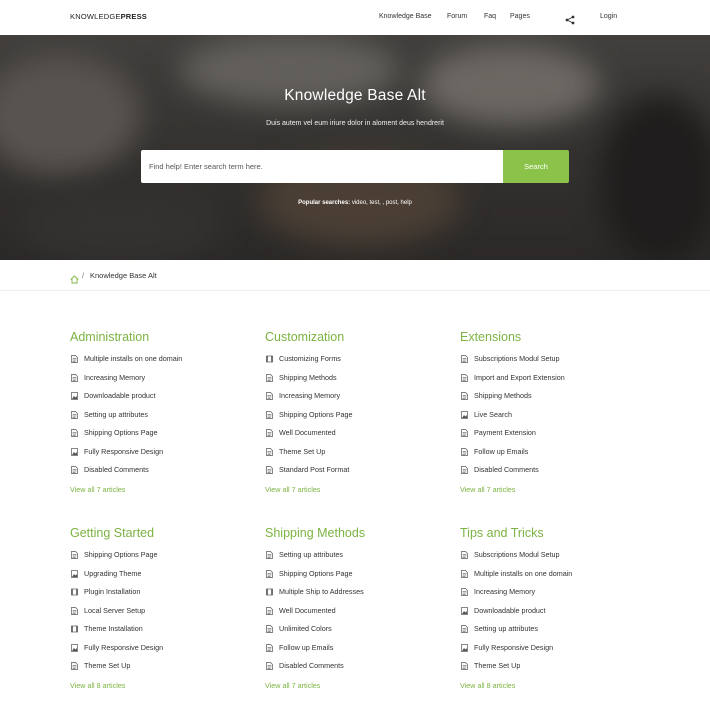 The height and width of the screenshot is (710, 710). I want to click on article-label: Fully Responsive Design, so click(124, 647).